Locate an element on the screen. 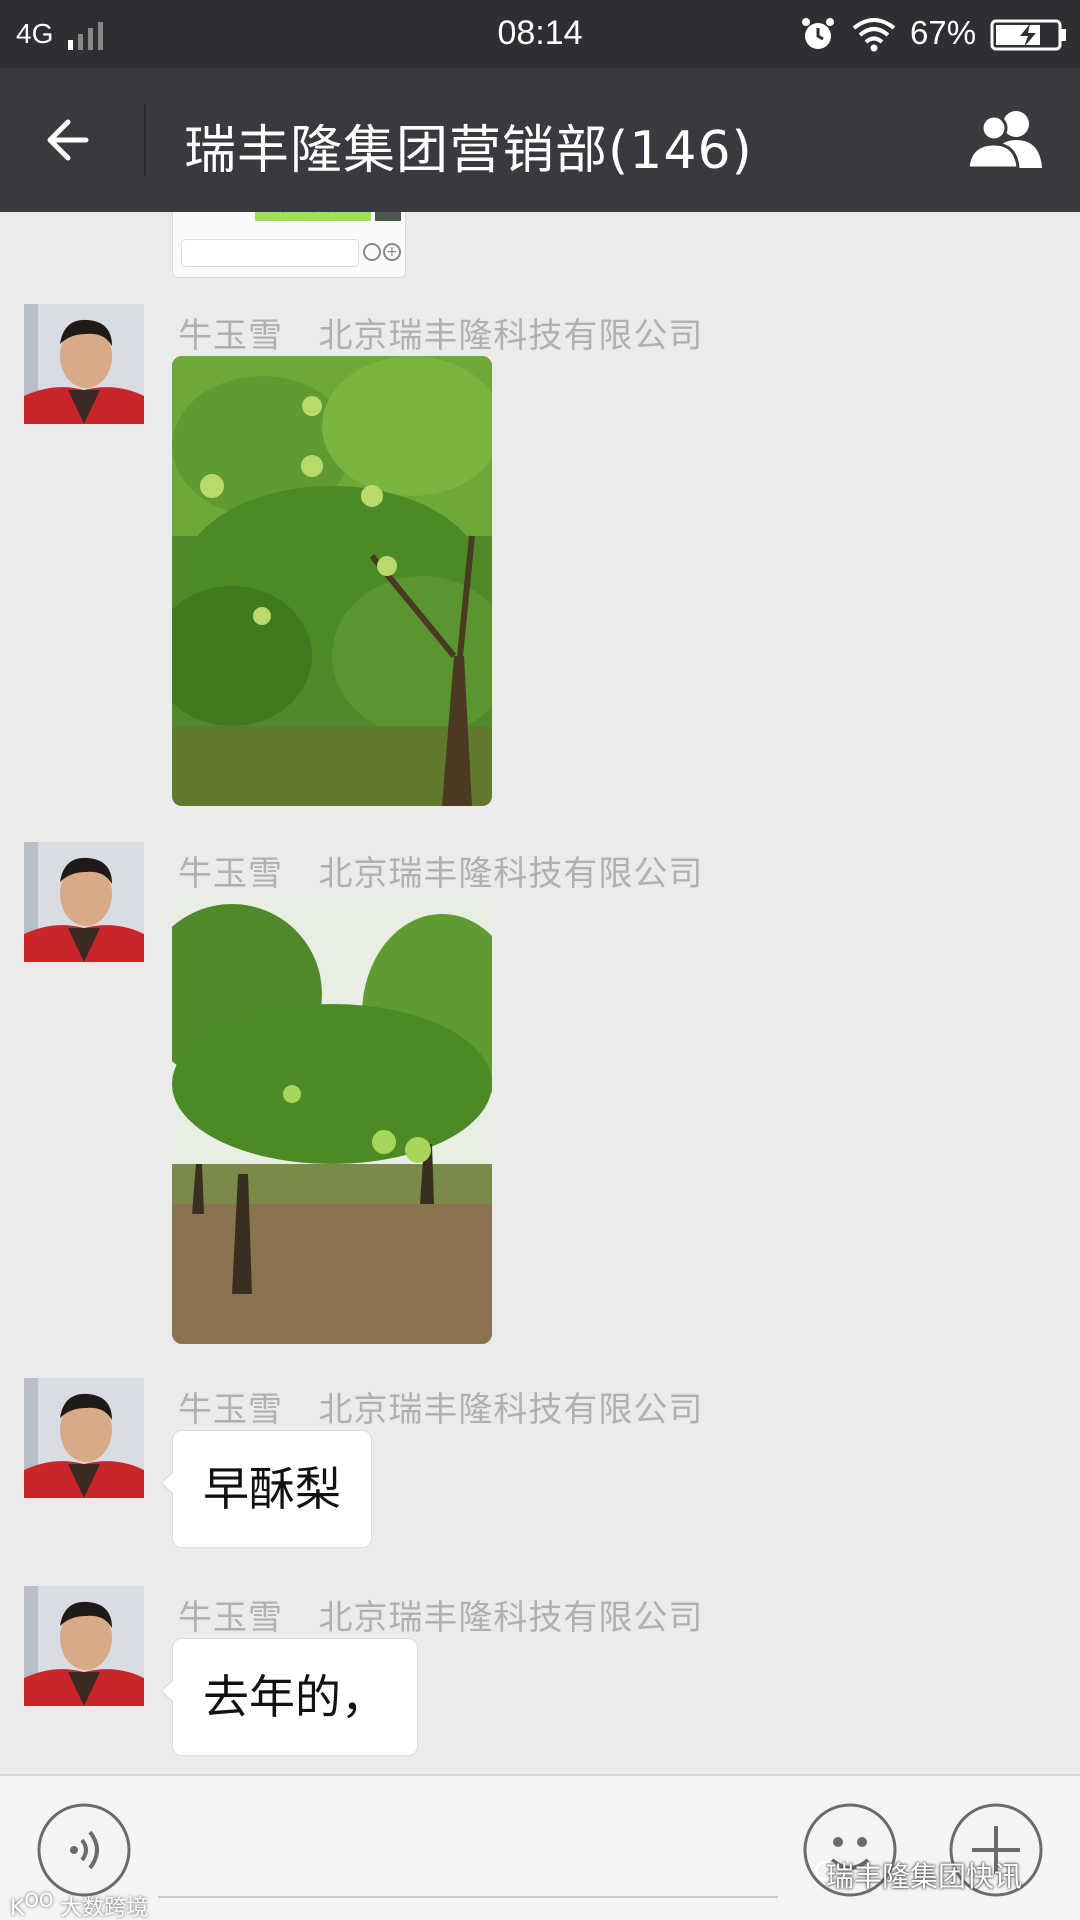 The image size is (1080, 1920). wifi-icon is located at coordinates (874, 35).